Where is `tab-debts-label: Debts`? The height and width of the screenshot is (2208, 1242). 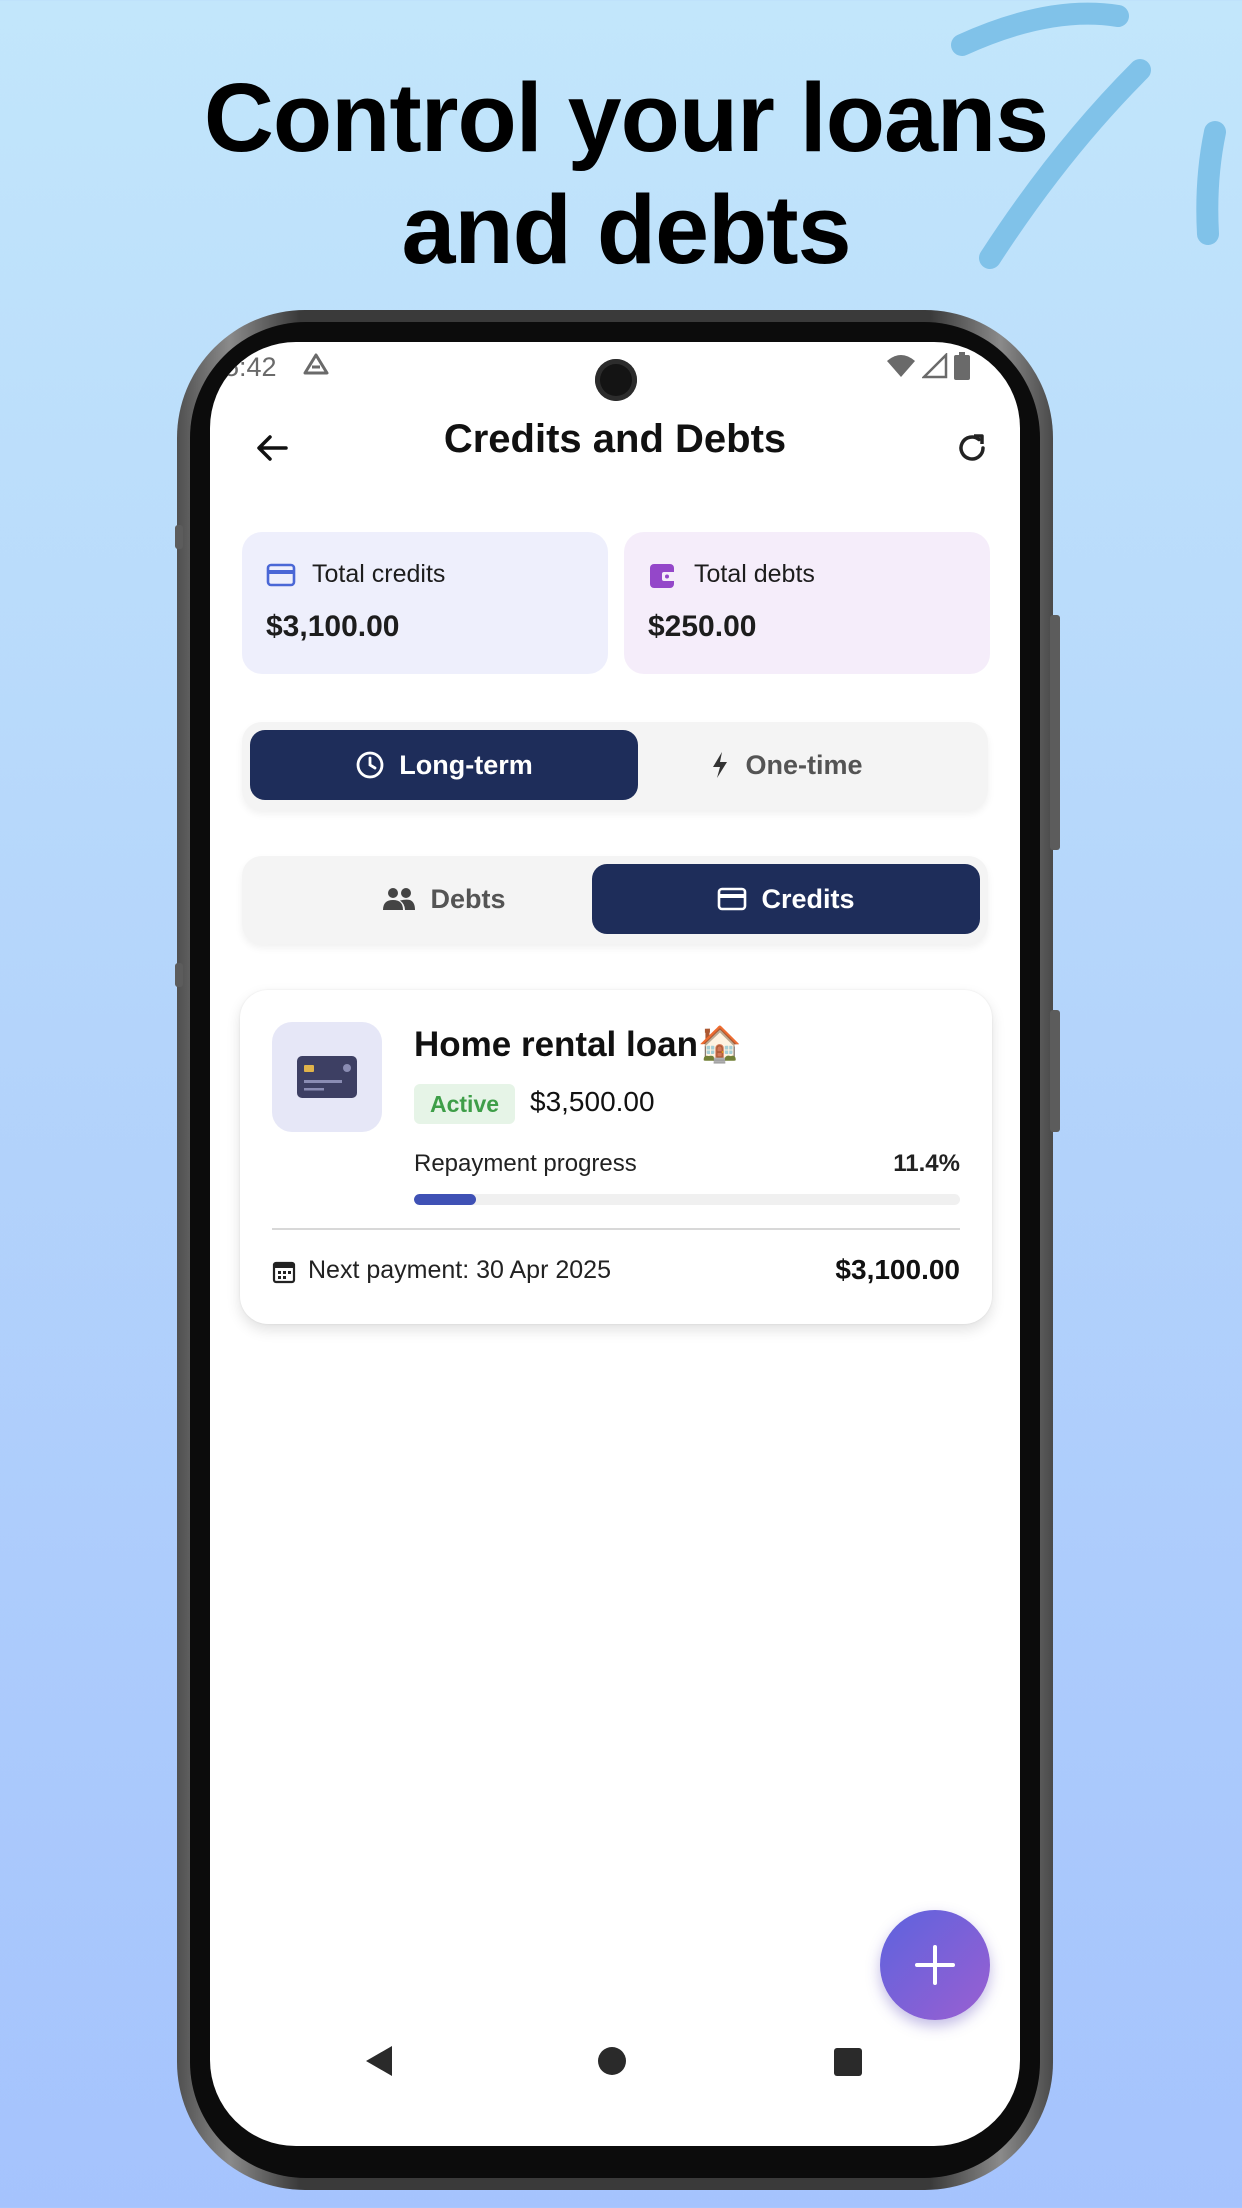 tab-debts-label: Debts is located at coordinates (468, 898).